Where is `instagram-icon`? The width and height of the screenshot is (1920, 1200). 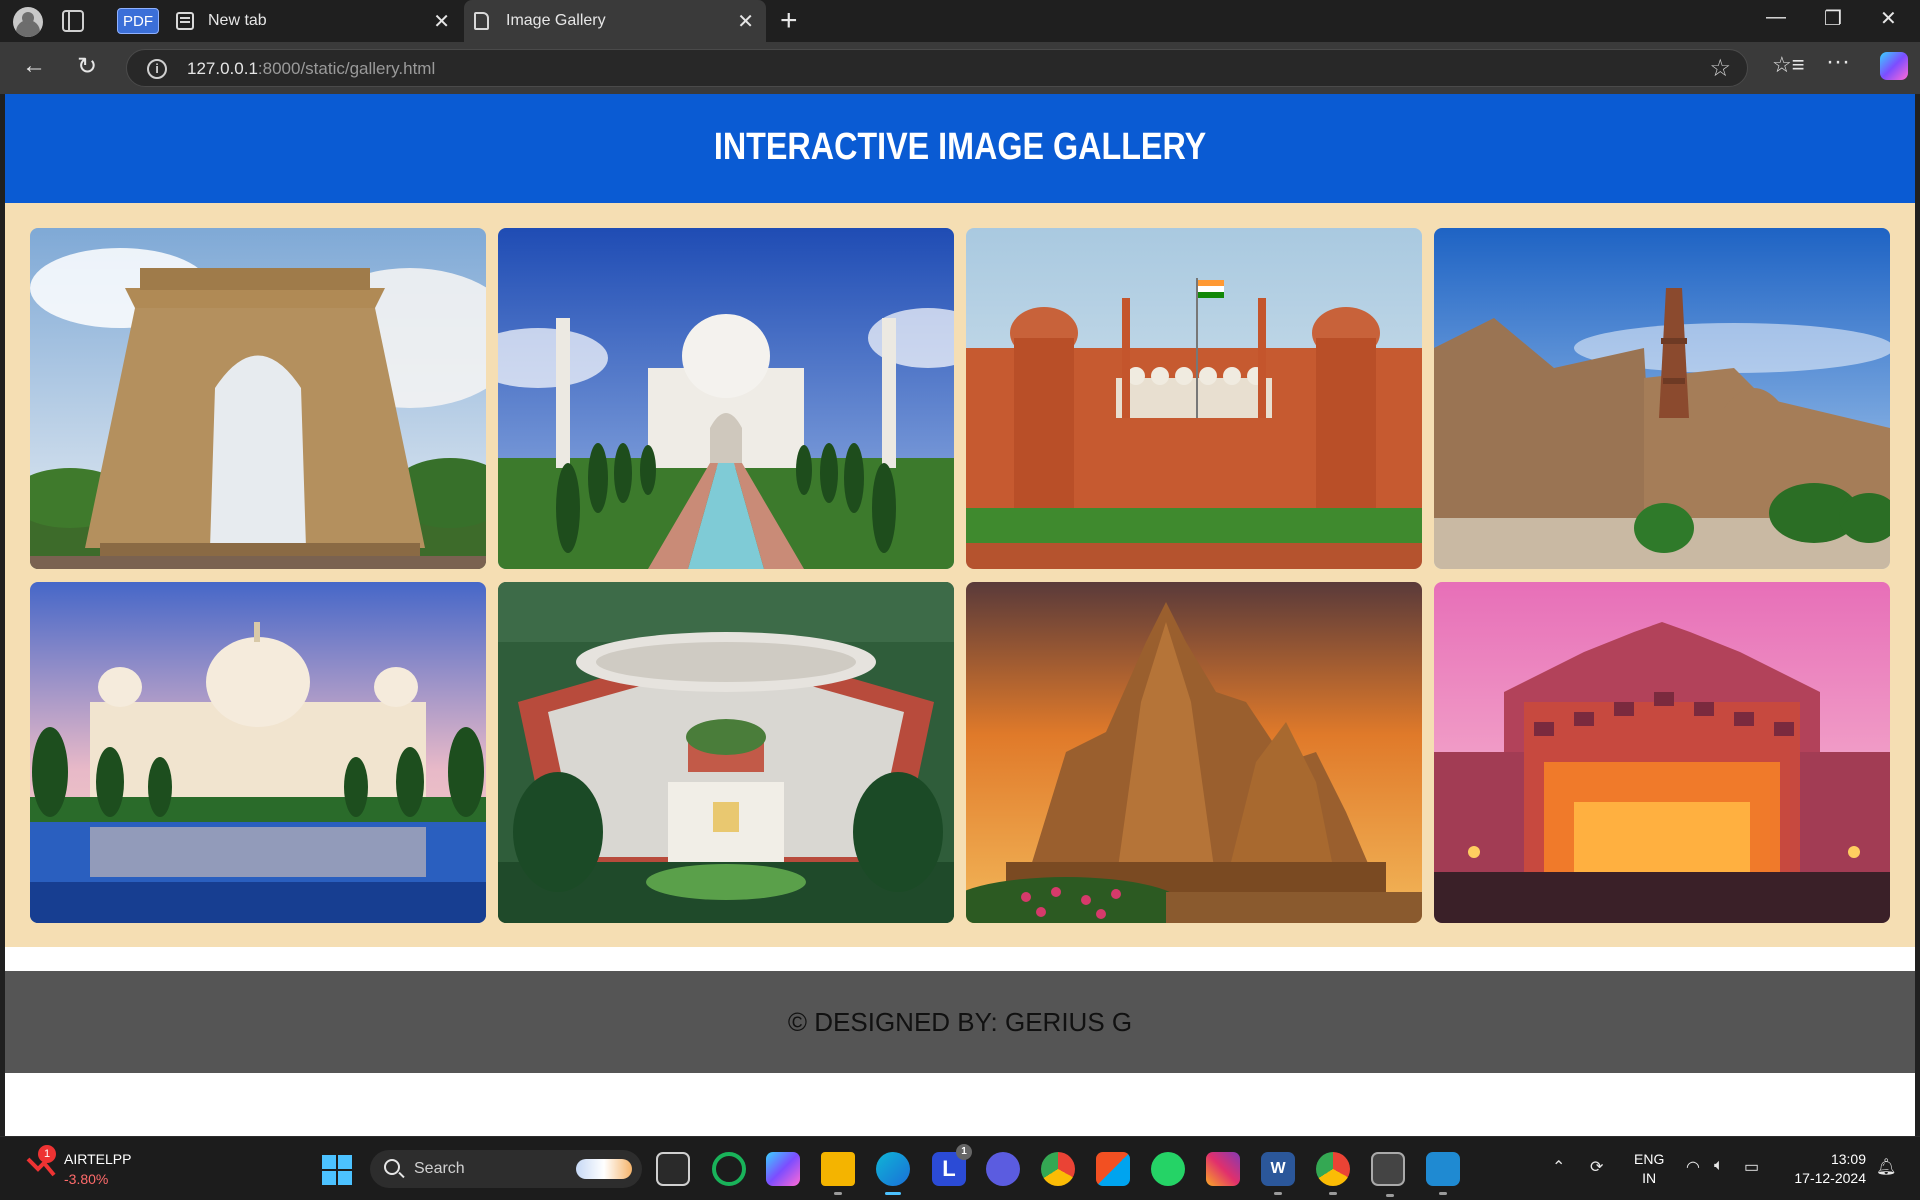 instagram-icon is located at coordinates (1223, 1169).